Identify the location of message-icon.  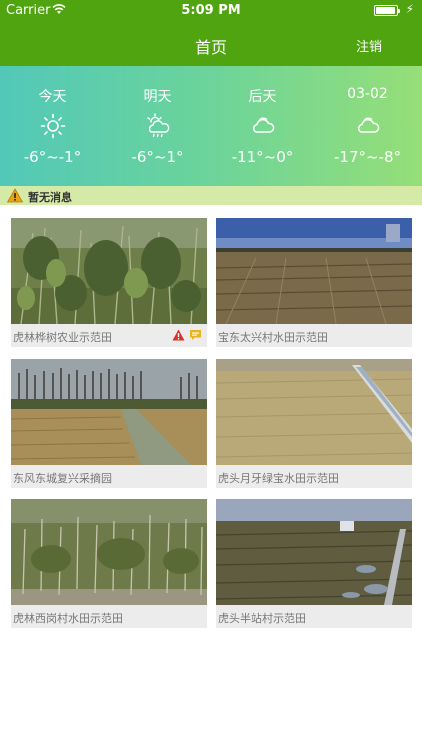
(195, 335).